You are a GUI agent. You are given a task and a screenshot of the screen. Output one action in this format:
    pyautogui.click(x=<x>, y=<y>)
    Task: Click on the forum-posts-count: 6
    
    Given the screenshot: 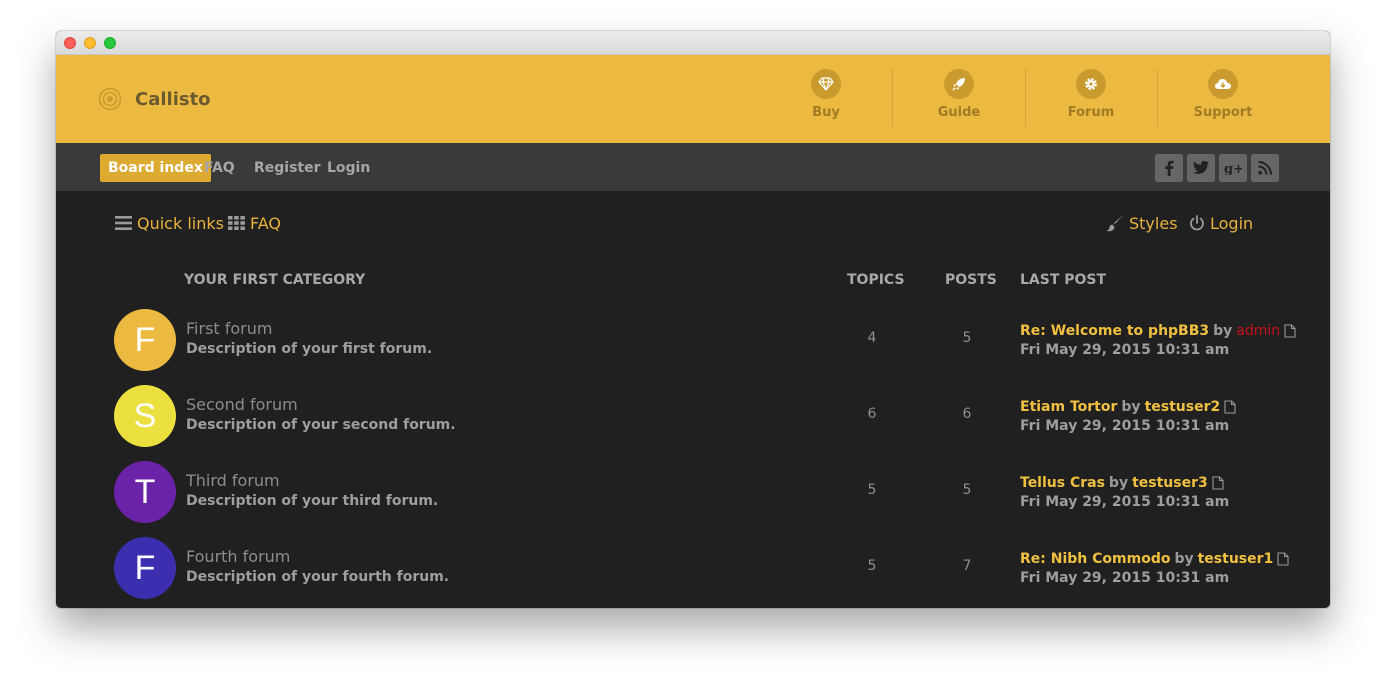 What is the action you would take?
    pyautogui.click(x=967, y=414)
    